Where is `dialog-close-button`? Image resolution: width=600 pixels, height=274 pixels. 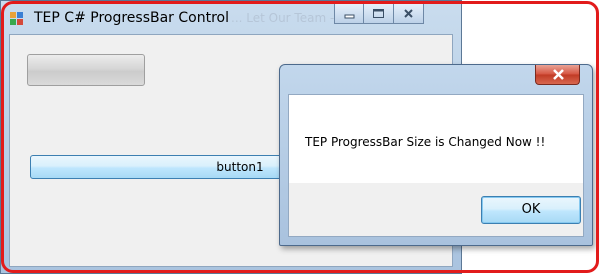
dialog-close-button is located at coordinates (557, 75).